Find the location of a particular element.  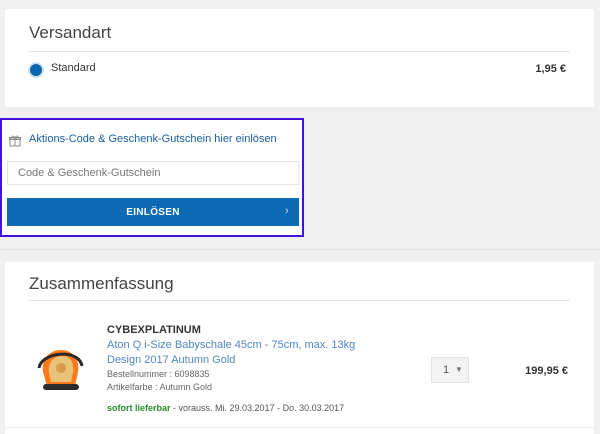

chevron-down-icon: ▼ is located at coordinates (459, 369).